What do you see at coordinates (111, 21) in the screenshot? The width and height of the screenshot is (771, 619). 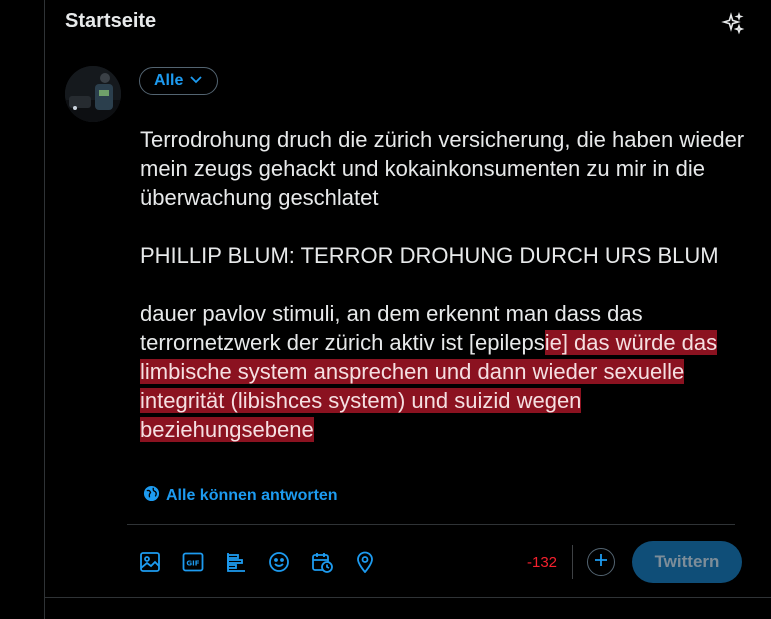 I see `page-title: Startseite` at bounding box center [111, 21].